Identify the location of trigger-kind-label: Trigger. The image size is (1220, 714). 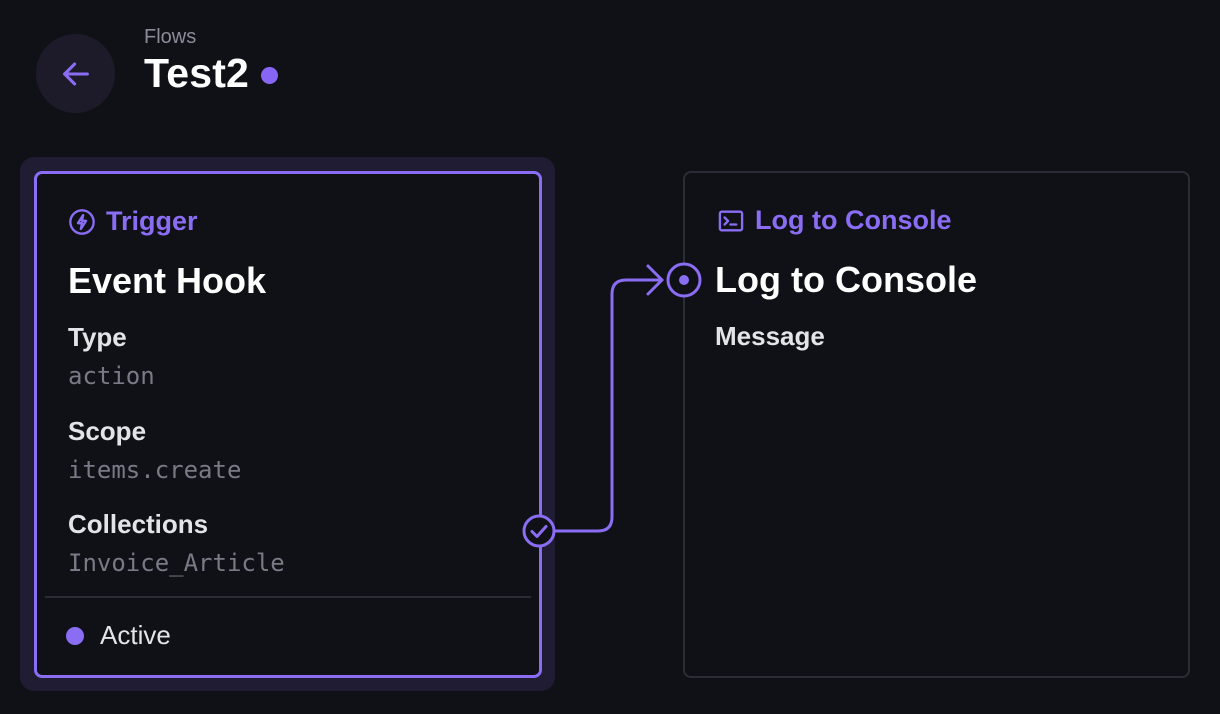
(152, 221).